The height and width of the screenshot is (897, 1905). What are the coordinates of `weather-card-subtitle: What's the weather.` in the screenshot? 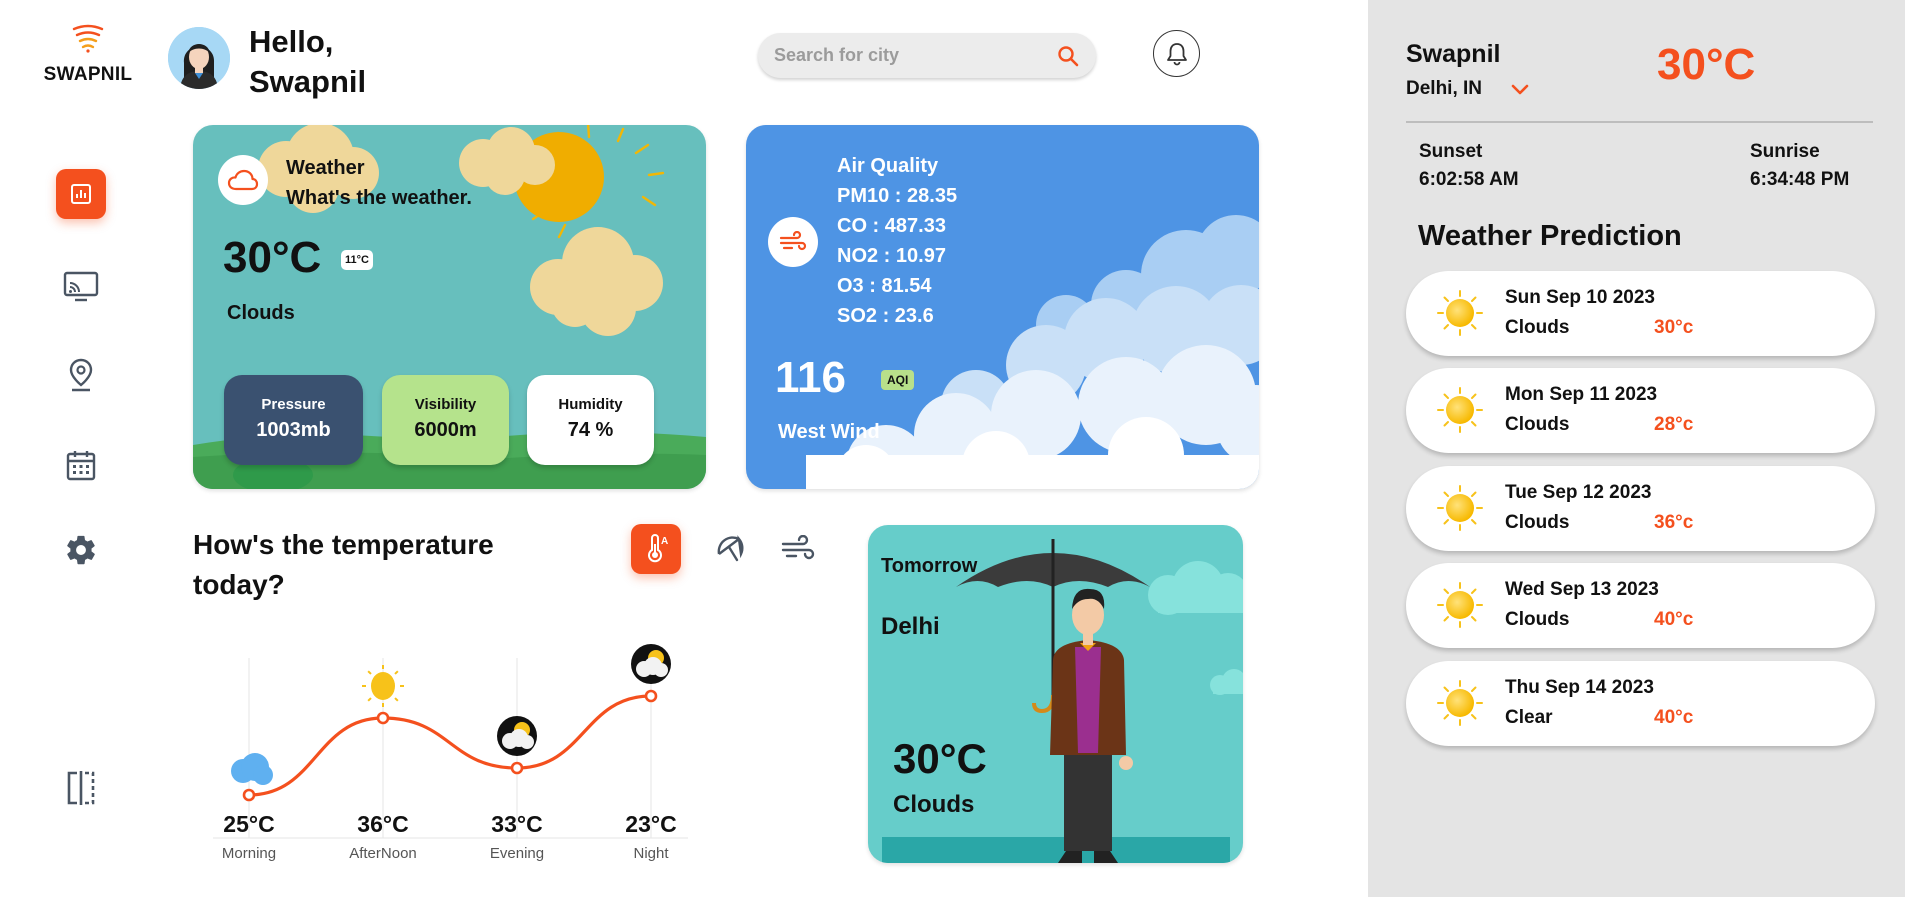 It's located at (379, 198).